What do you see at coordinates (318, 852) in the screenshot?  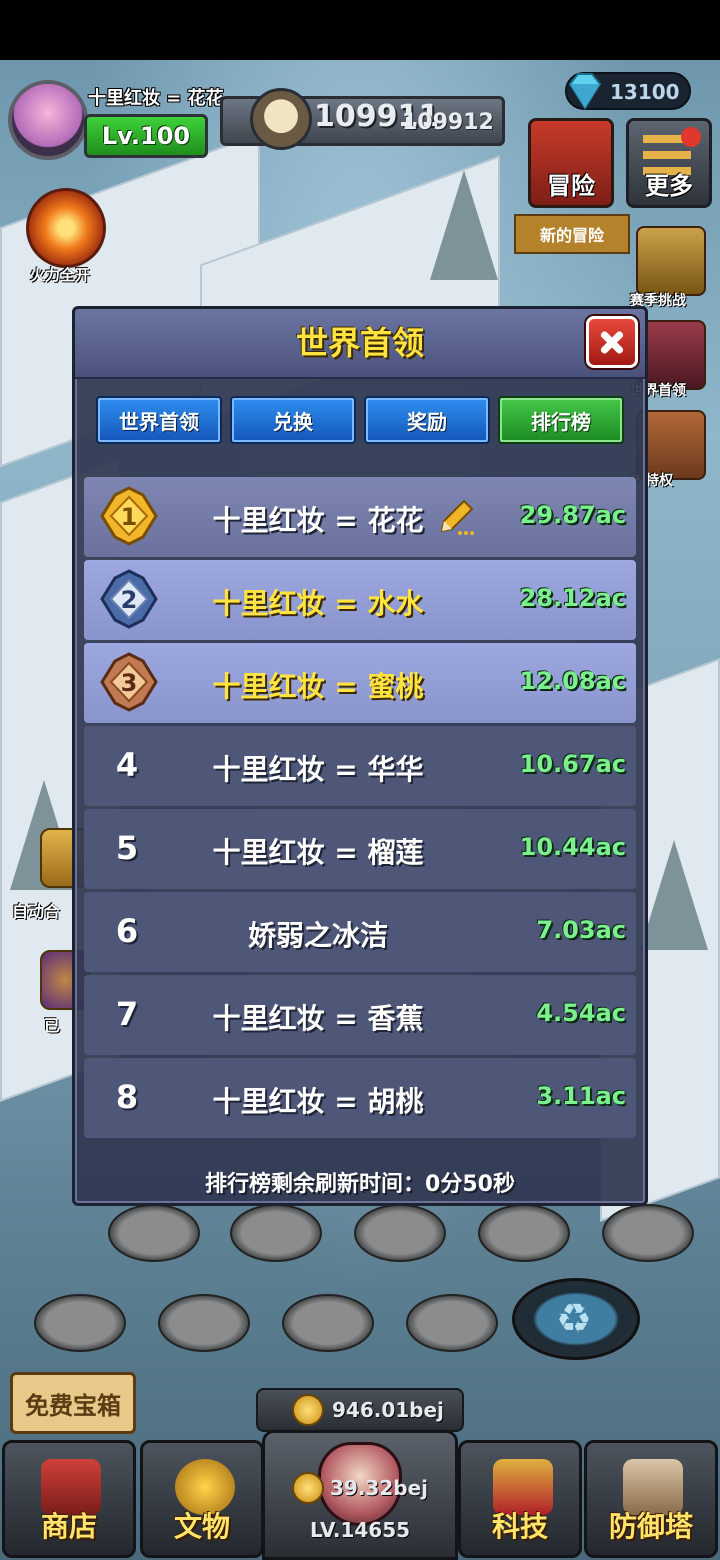 I see `player-name: 十里红妆 = 榴莲` at bounding box center [318, 852].